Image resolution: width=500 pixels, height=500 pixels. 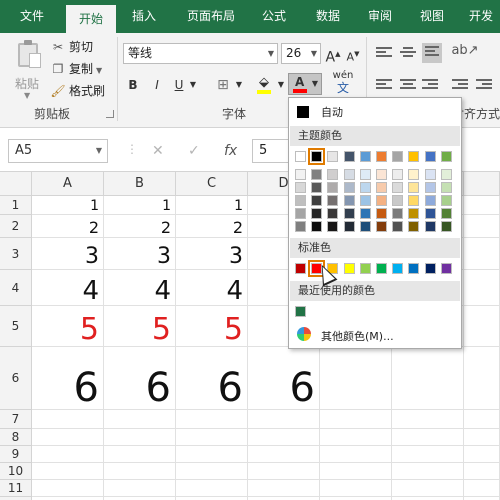 I want to click on row-header: 7, so click(x=16, y=419).